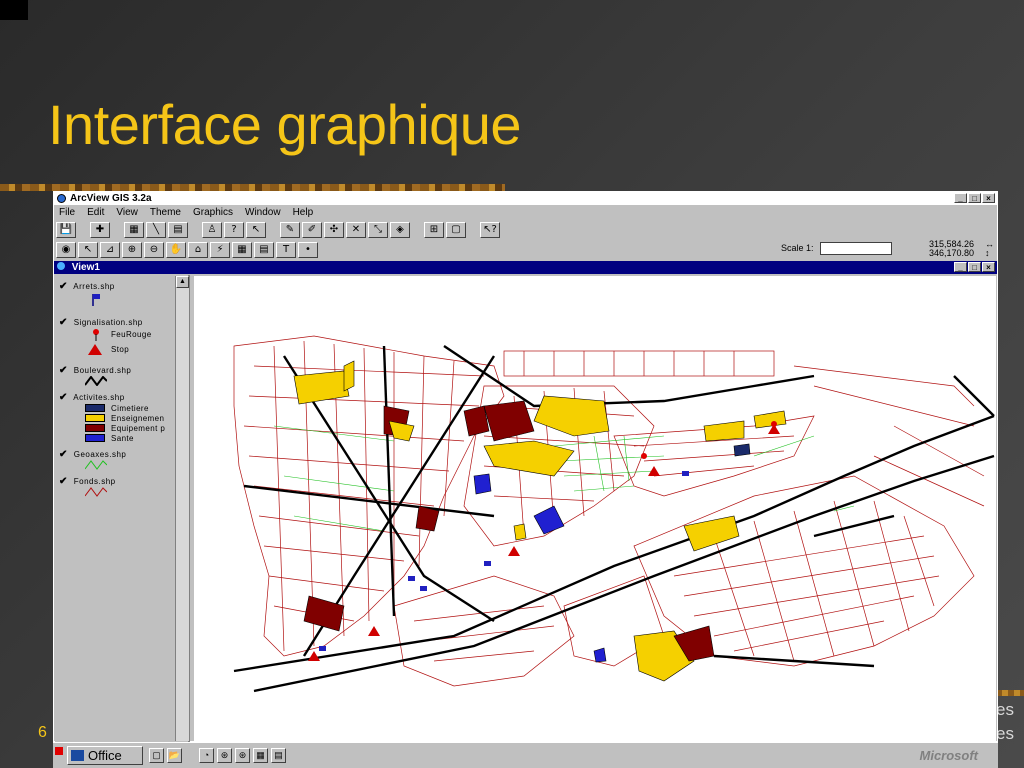 The height and width of the screenshot is (768, 1024). I want to click on pointer-tool: ↖, so click(88, 250).